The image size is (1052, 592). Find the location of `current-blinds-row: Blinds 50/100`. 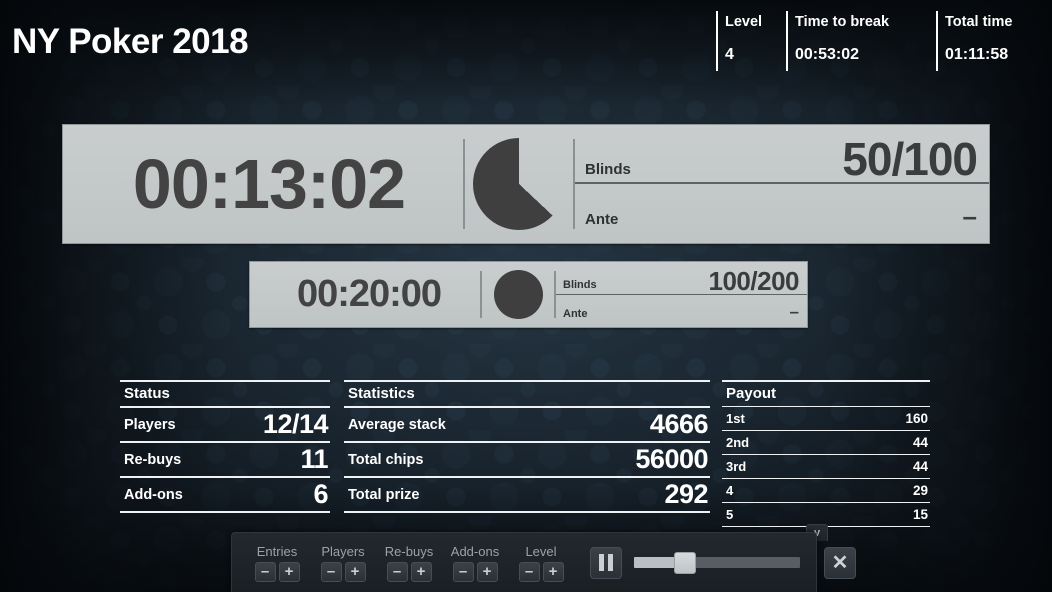

current-blinds-row: Blinds 50/100 is located at coordinates (782, 160).